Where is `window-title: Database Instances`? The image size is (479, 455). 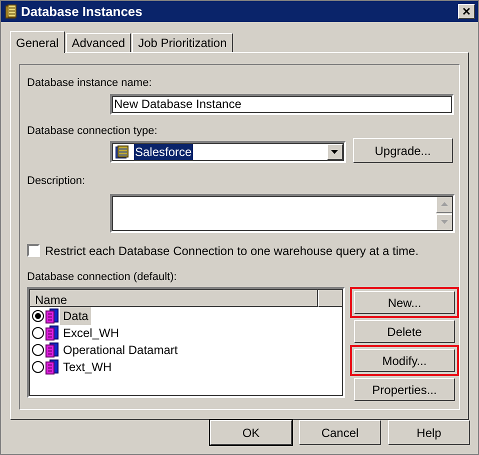
window-title: Database Instances is located at coordinates (81, 11).